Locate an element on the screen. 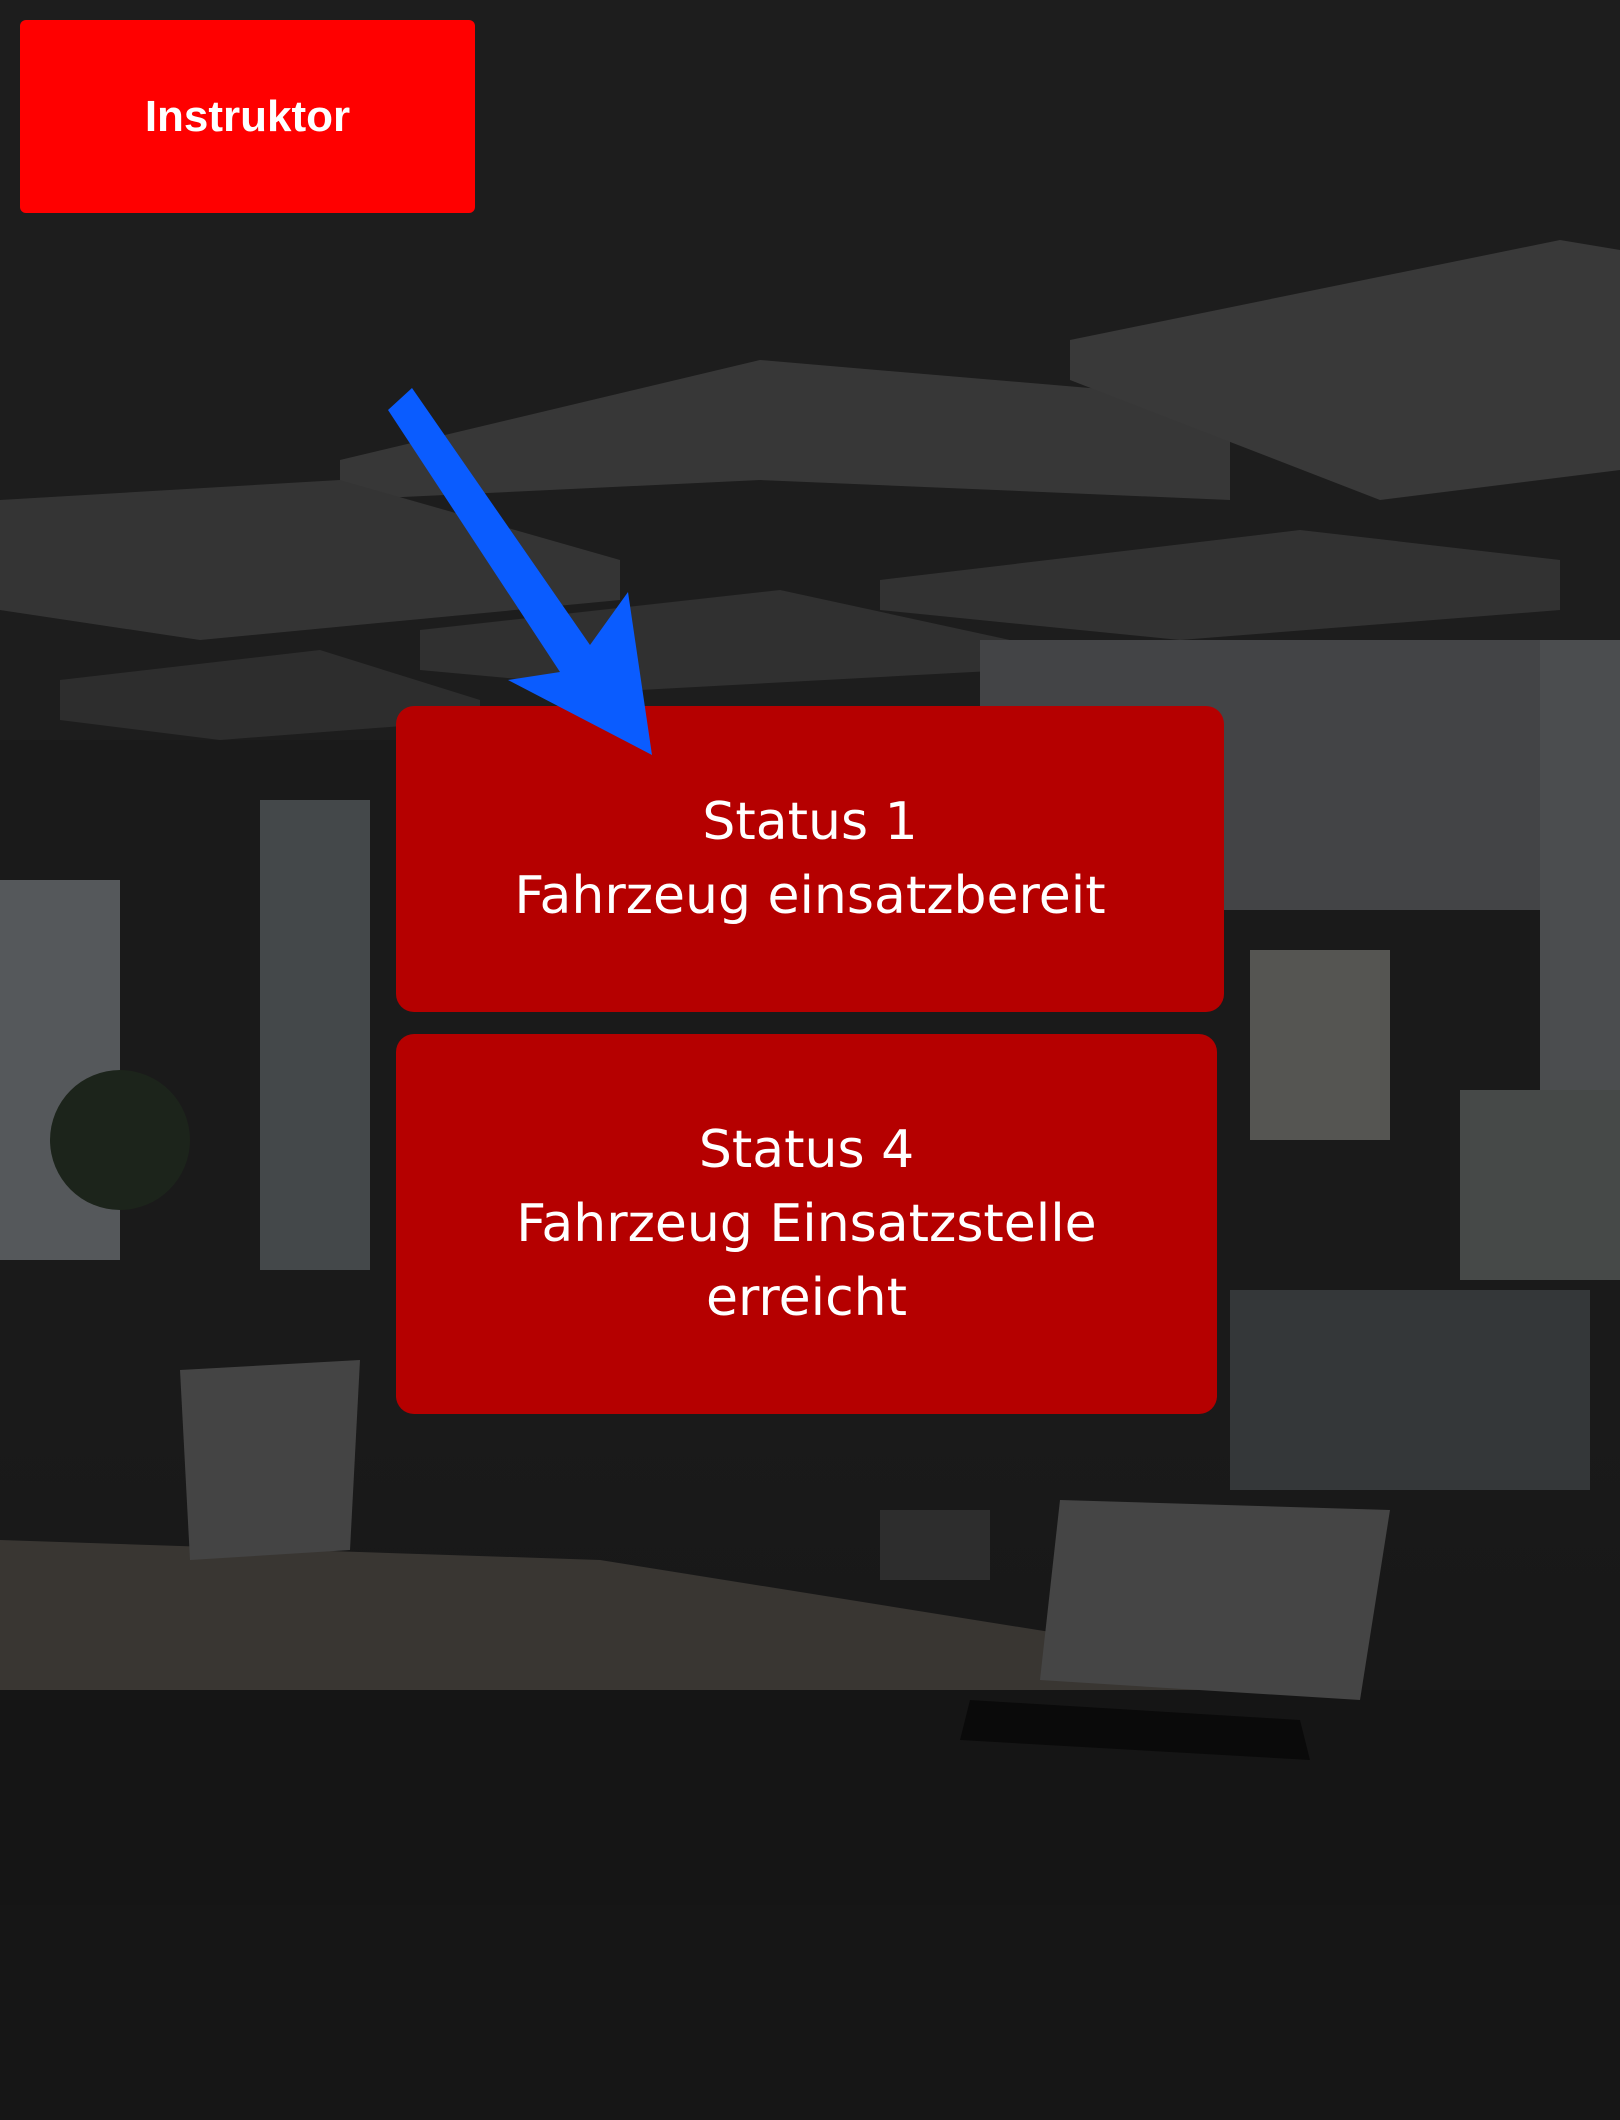 This screenshot has height=2120, width=1620. status-1-description: Fahrzeug einsatzbereit is located at coordinates (810, 896).